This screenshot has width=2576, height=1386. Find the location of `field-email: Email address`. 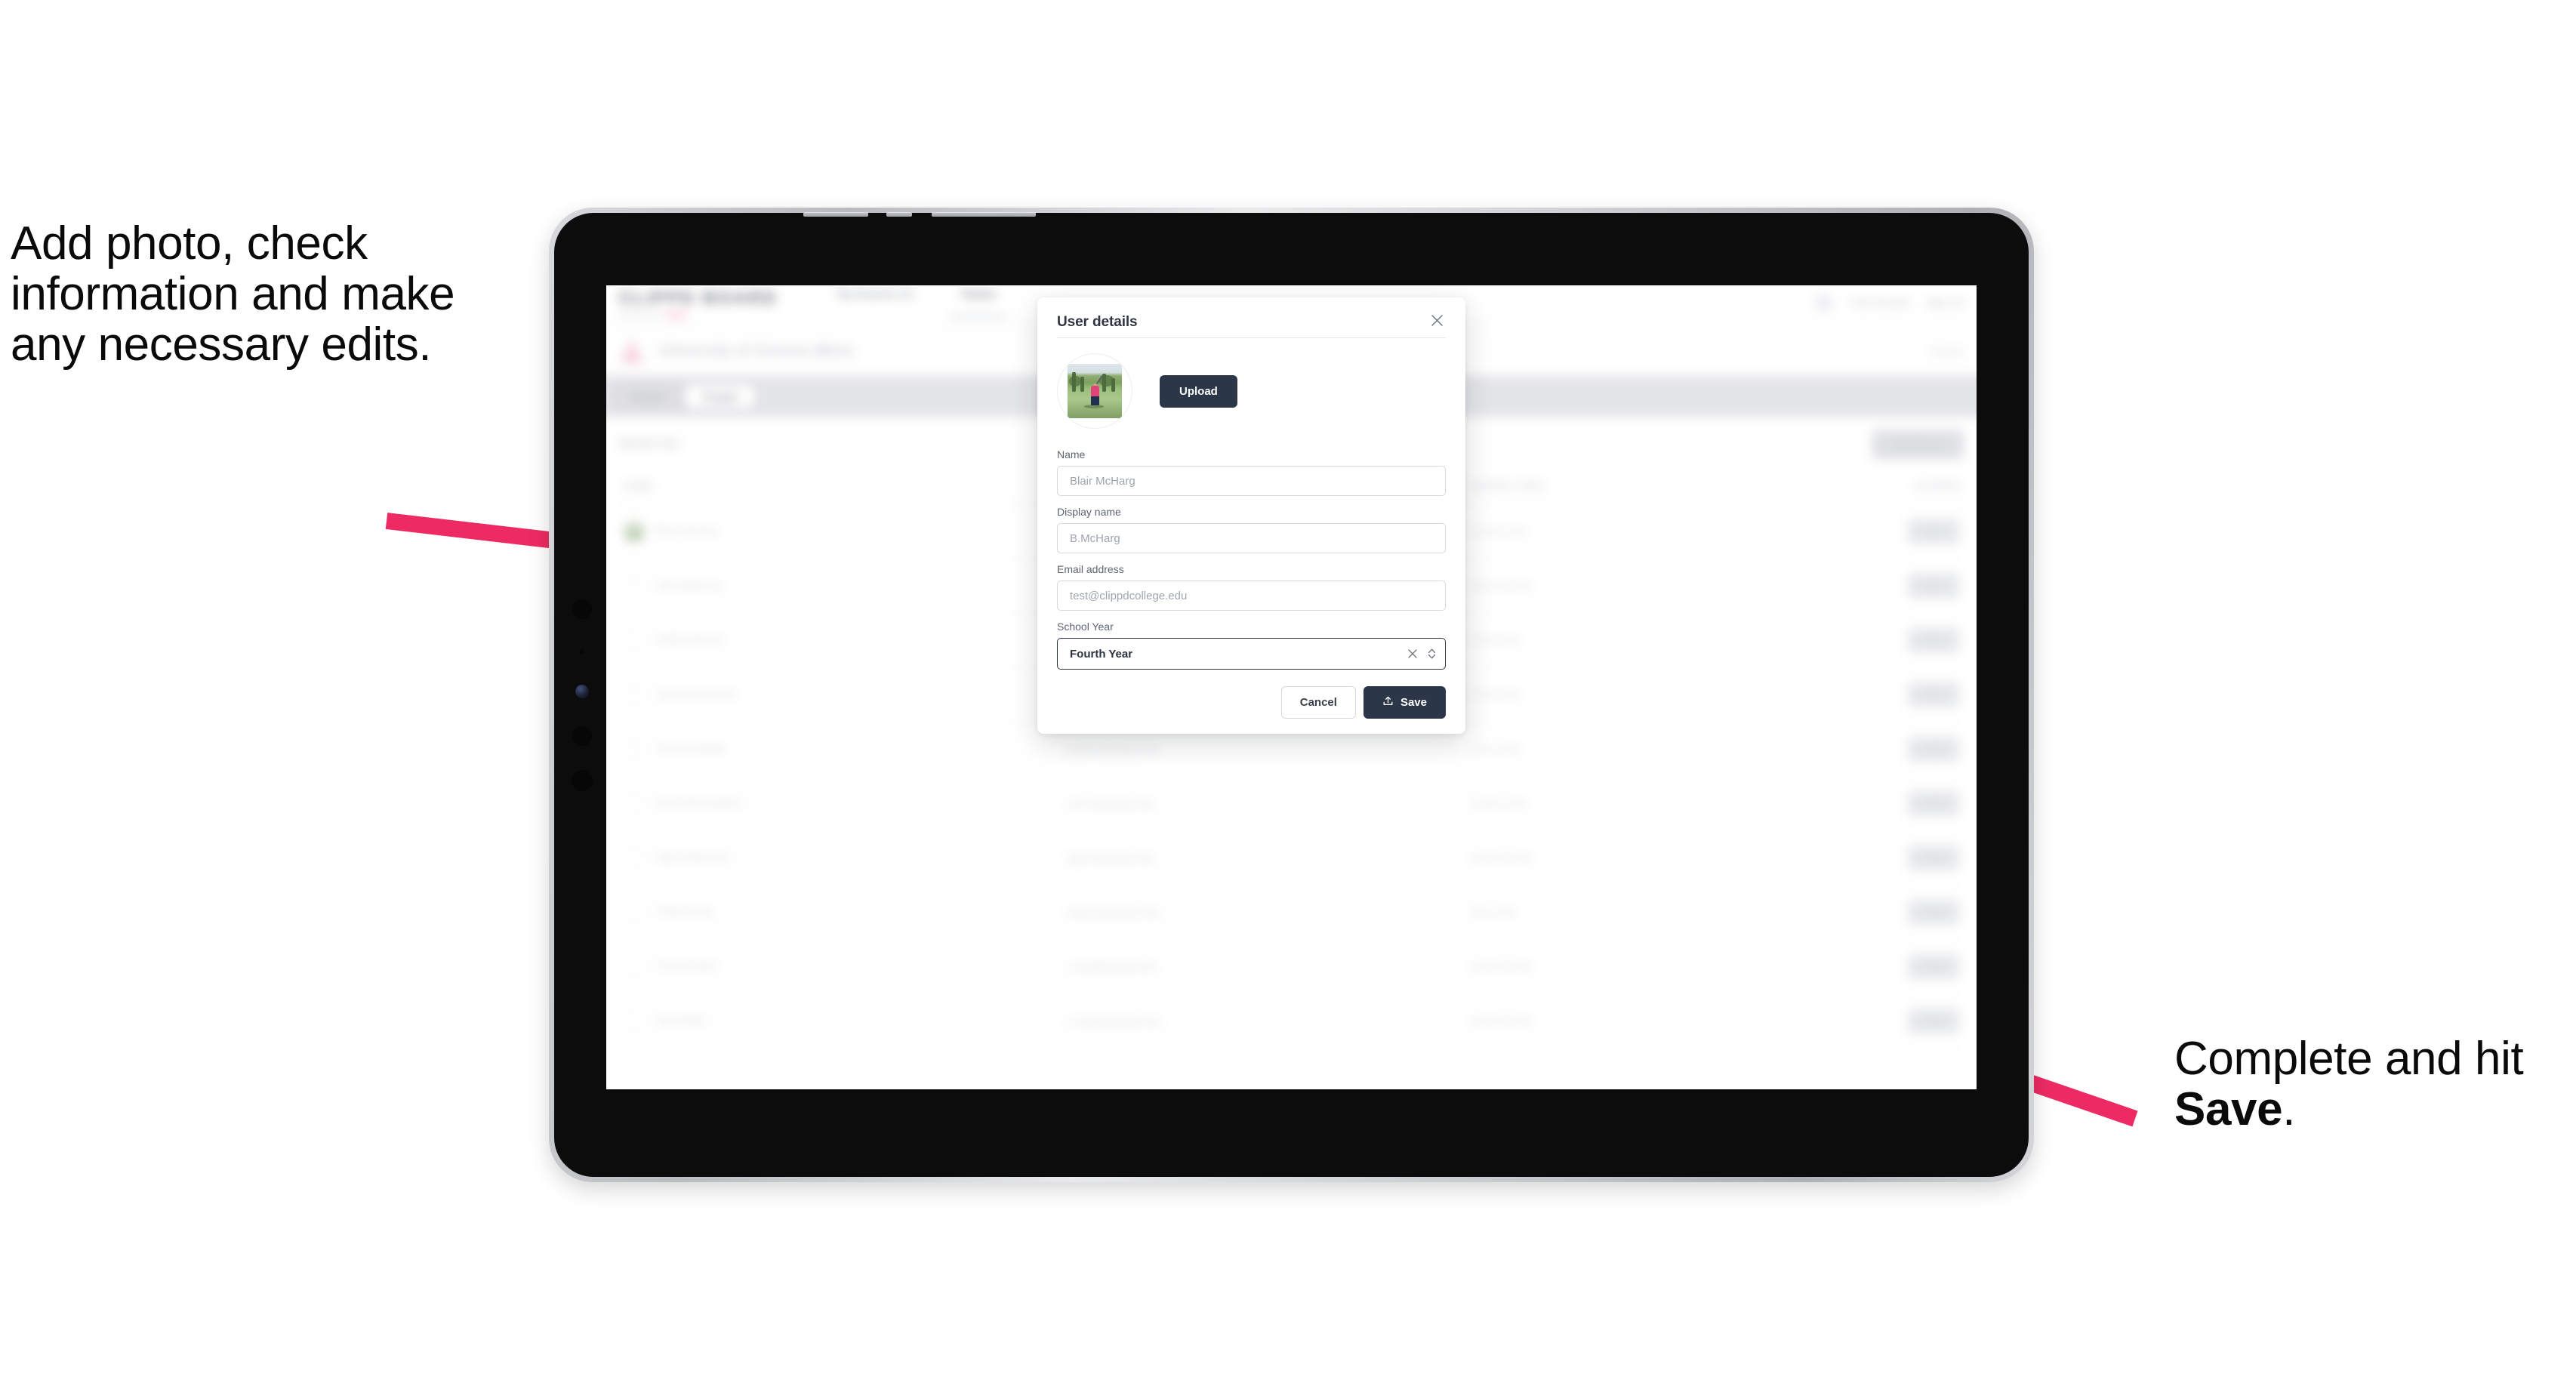

field-email: Email address is located at coordinates (1251, 587).